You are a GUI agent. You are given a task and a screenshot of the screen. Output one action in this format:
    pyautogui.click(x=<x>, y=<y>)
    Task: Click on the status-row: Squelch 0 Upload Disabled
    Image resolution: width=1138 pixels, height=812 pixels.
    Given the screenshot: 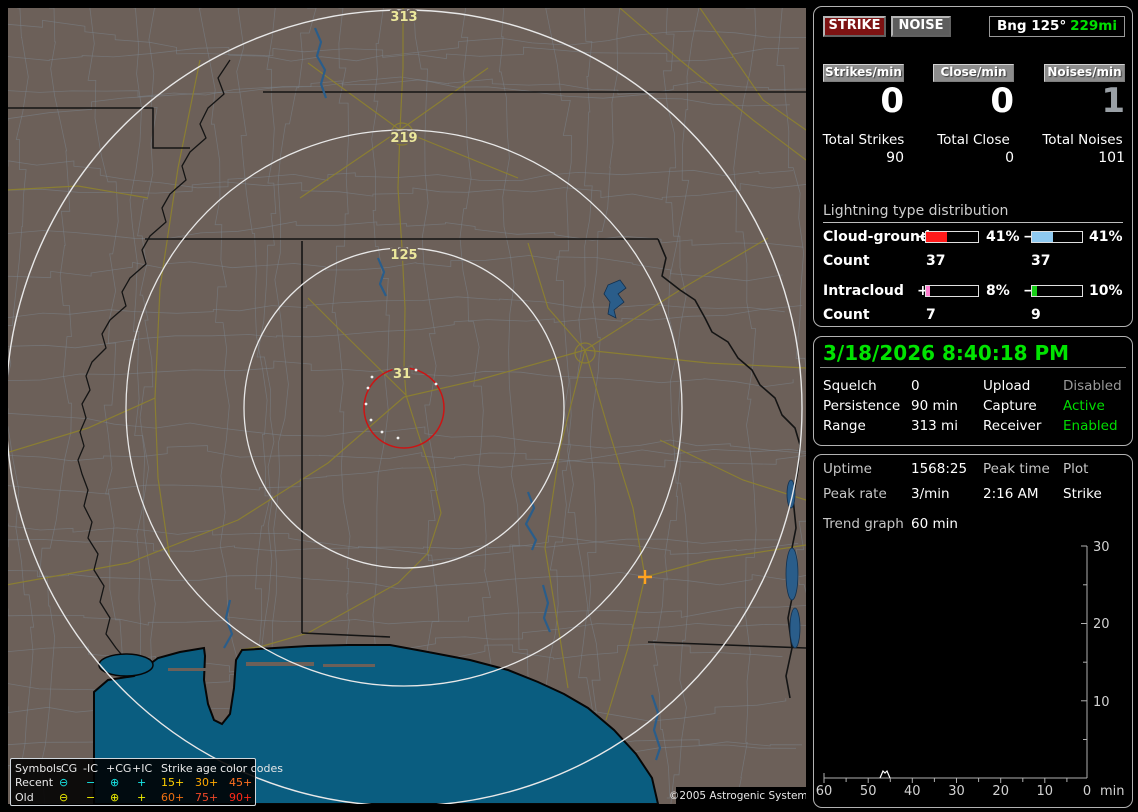 What is the action you would take?
    pyautogui.click(x=973, y=386)
    